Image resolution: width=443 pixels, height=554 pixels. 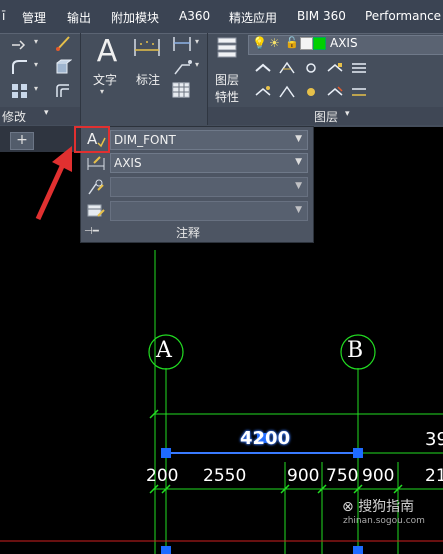 I want to click on pin-panel-icon: ⊣━, so click(x=91, y=231).